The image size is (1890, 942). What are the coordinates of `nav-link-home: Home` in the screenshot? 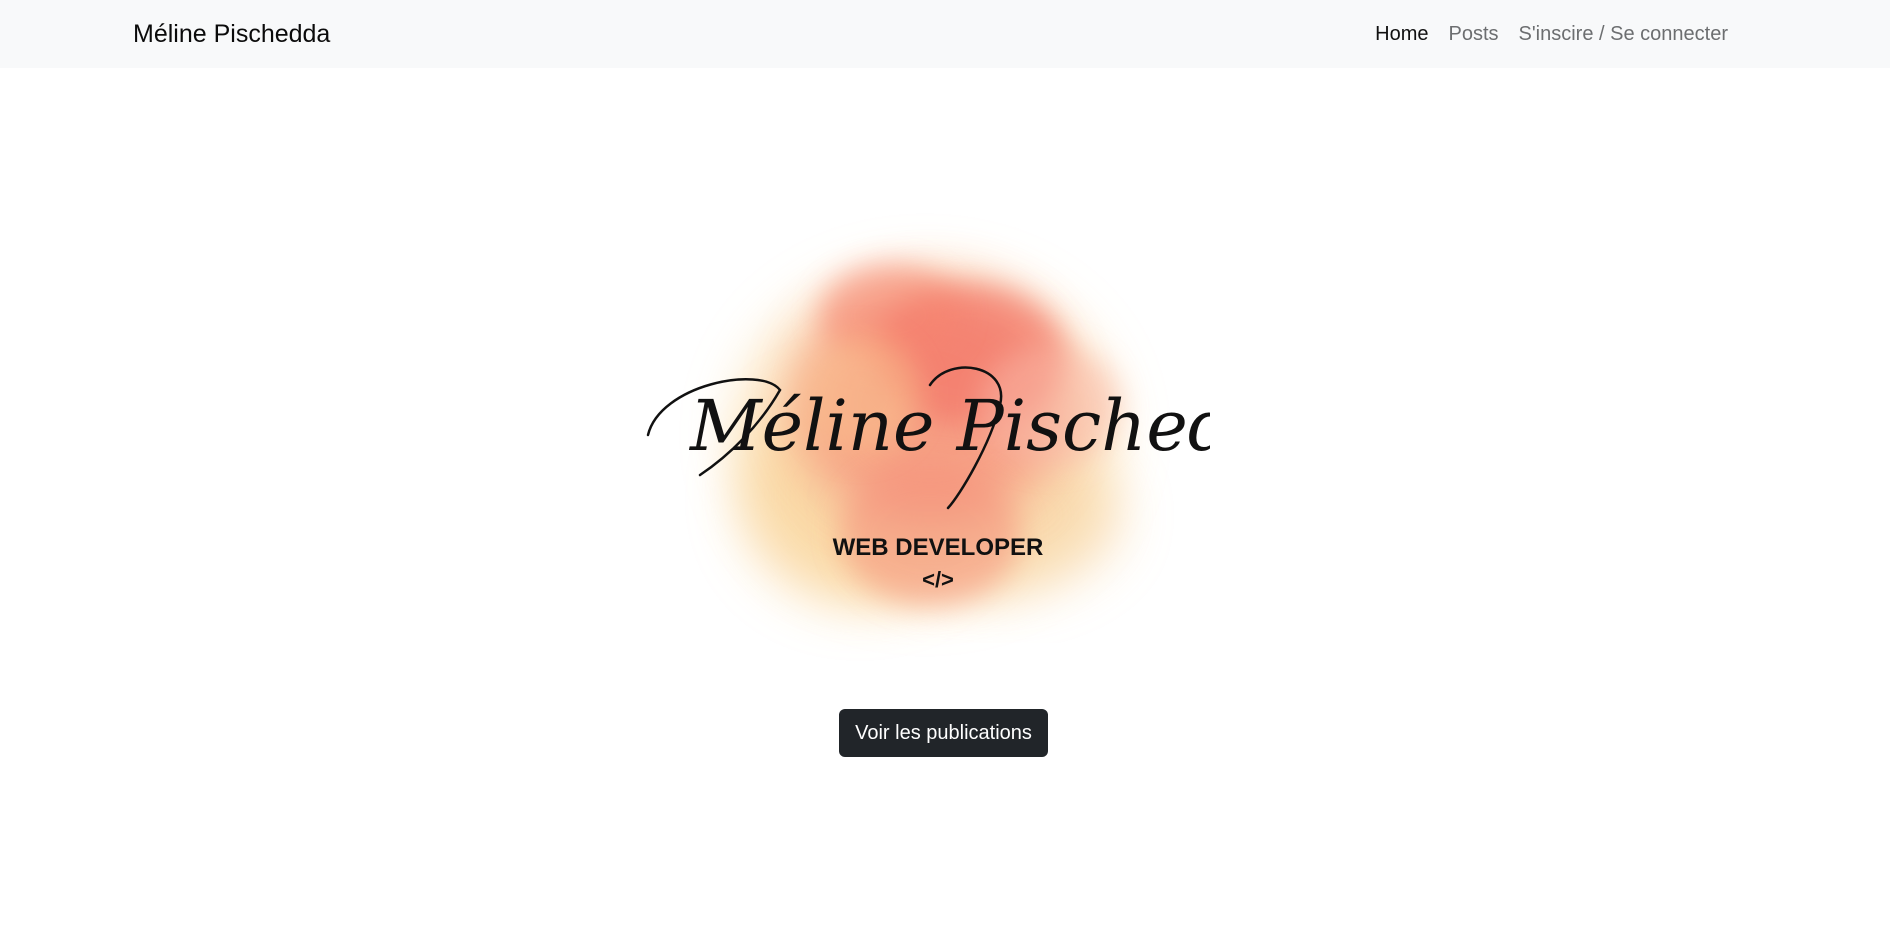 It's located at (1401, 34).